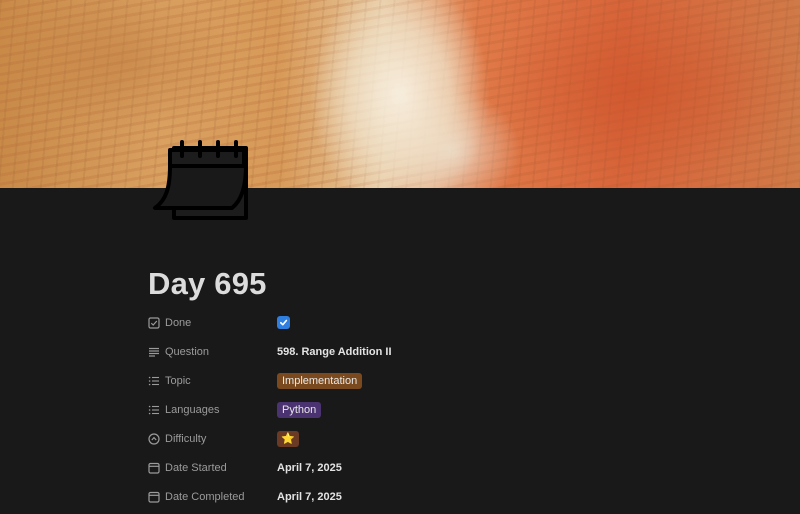  I want to click on date-completed-value: April 7, 2025, so click(309, 497).